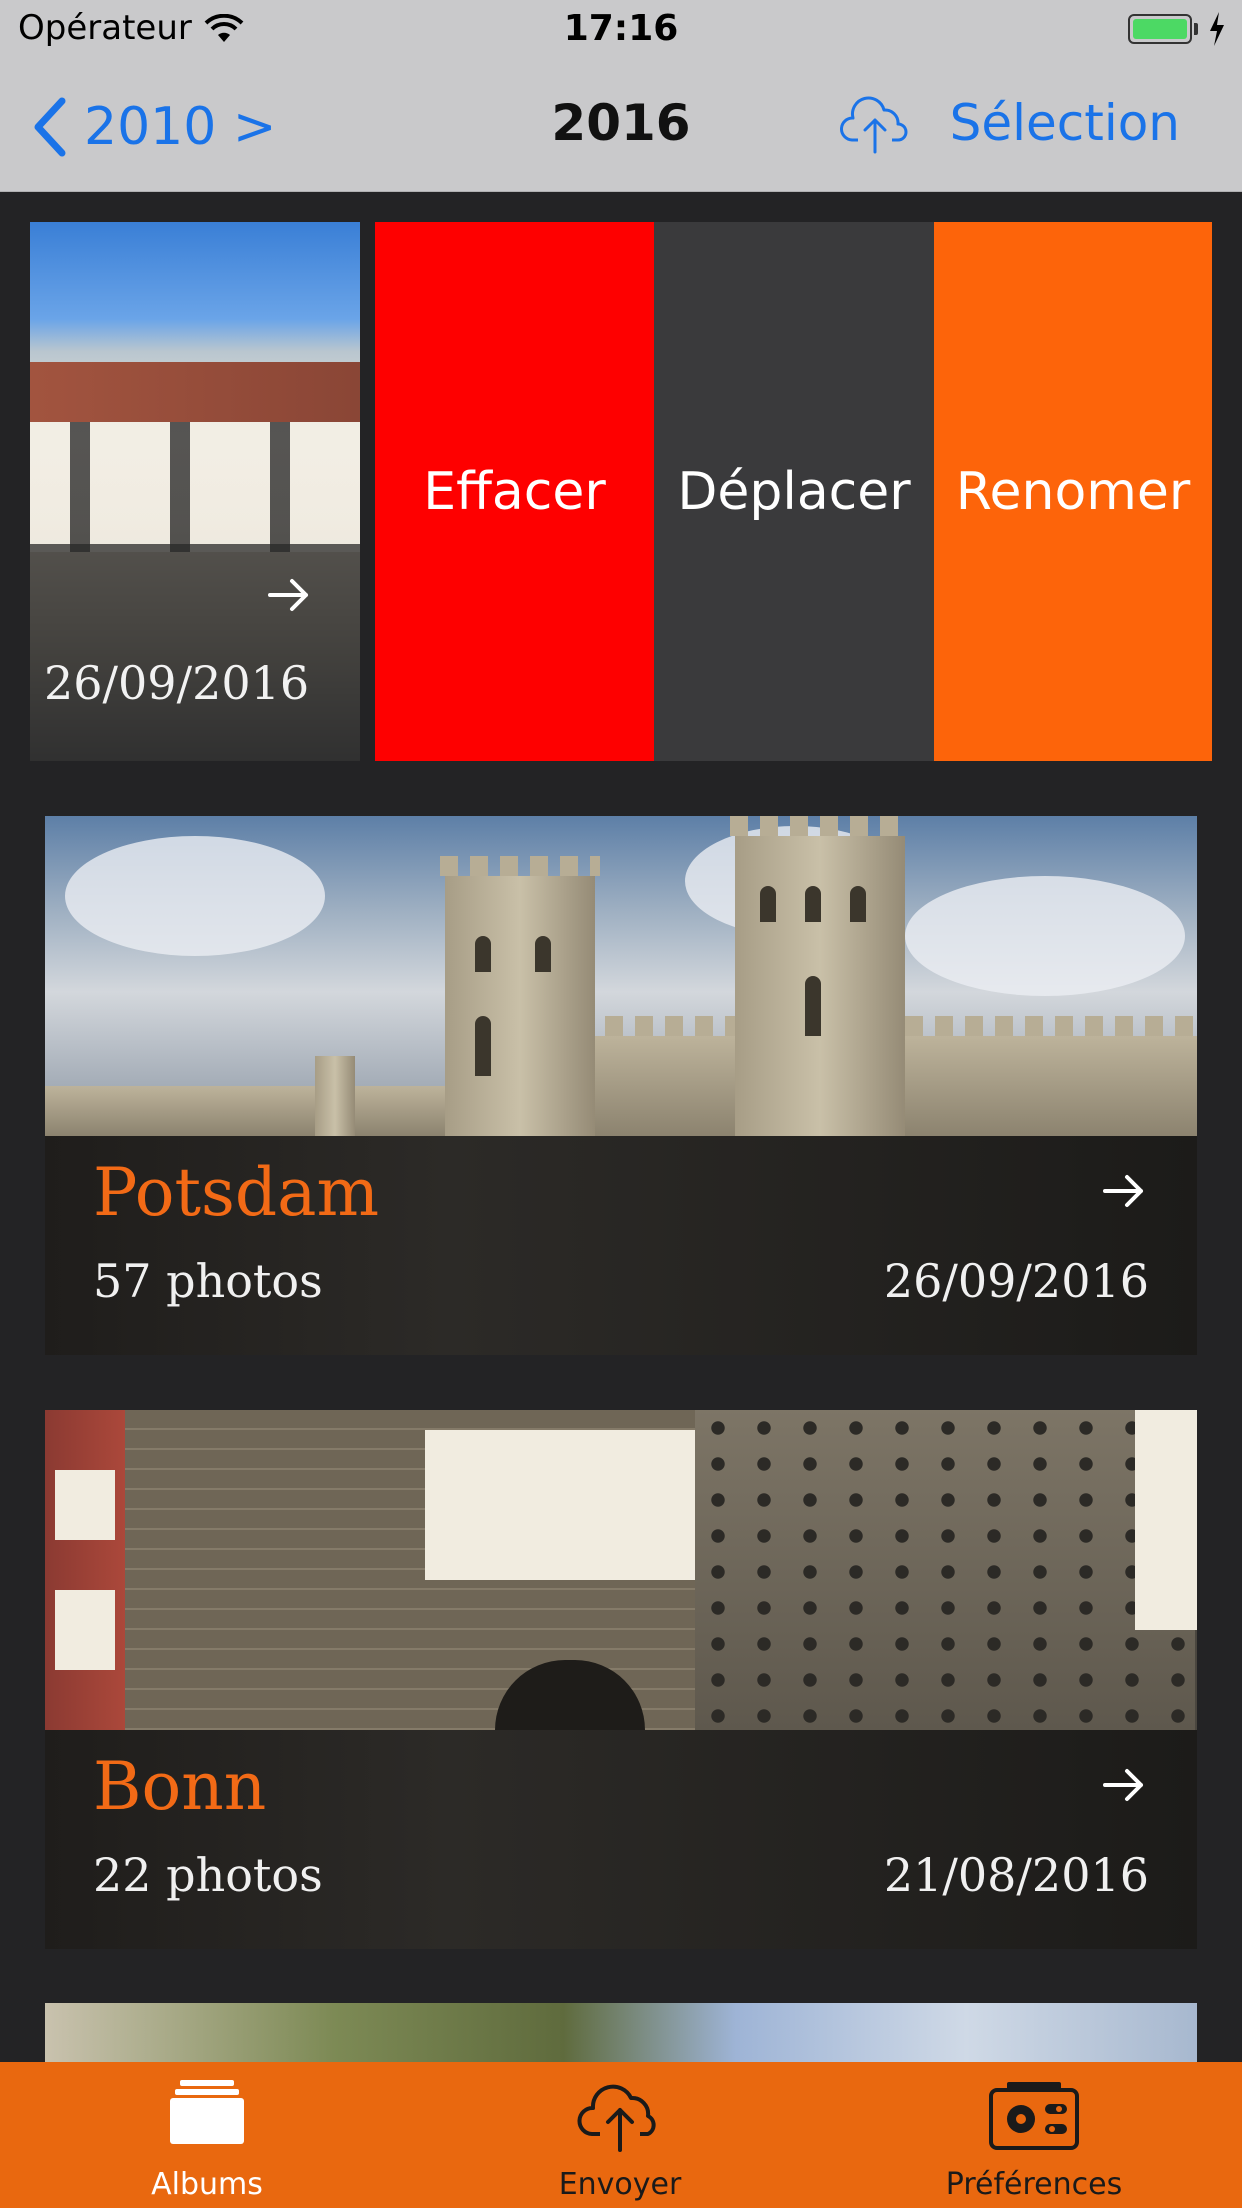 The image size is (1242, 2208). I want to click on album-info: Bonn 22 photos 21/08/2016, so click(621, 1839).